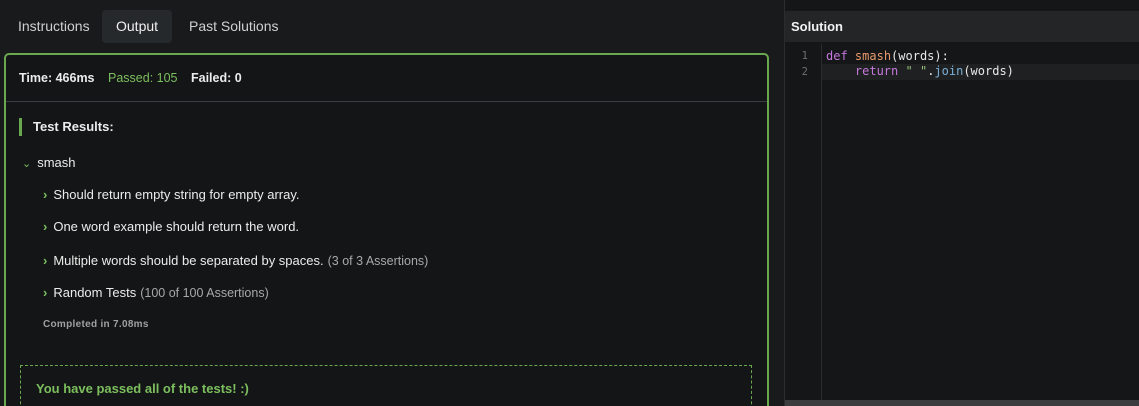  I want to click on code-keyword: def, so click(837, 56).